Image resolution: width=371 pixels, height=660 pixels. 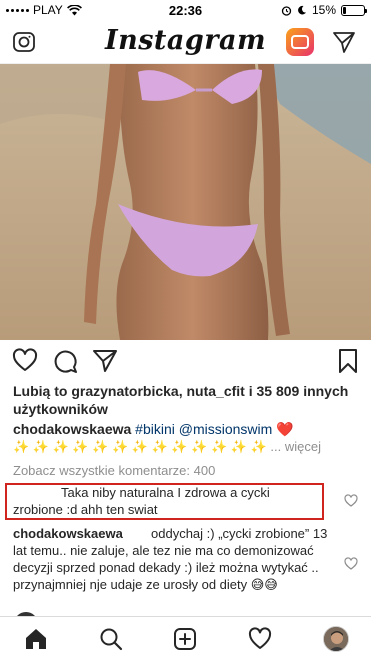 What do you see at coordinates (82, 533) in the screenshot?
I see `comment-username: chodakowskaewa` at bounding box center [82, 533].